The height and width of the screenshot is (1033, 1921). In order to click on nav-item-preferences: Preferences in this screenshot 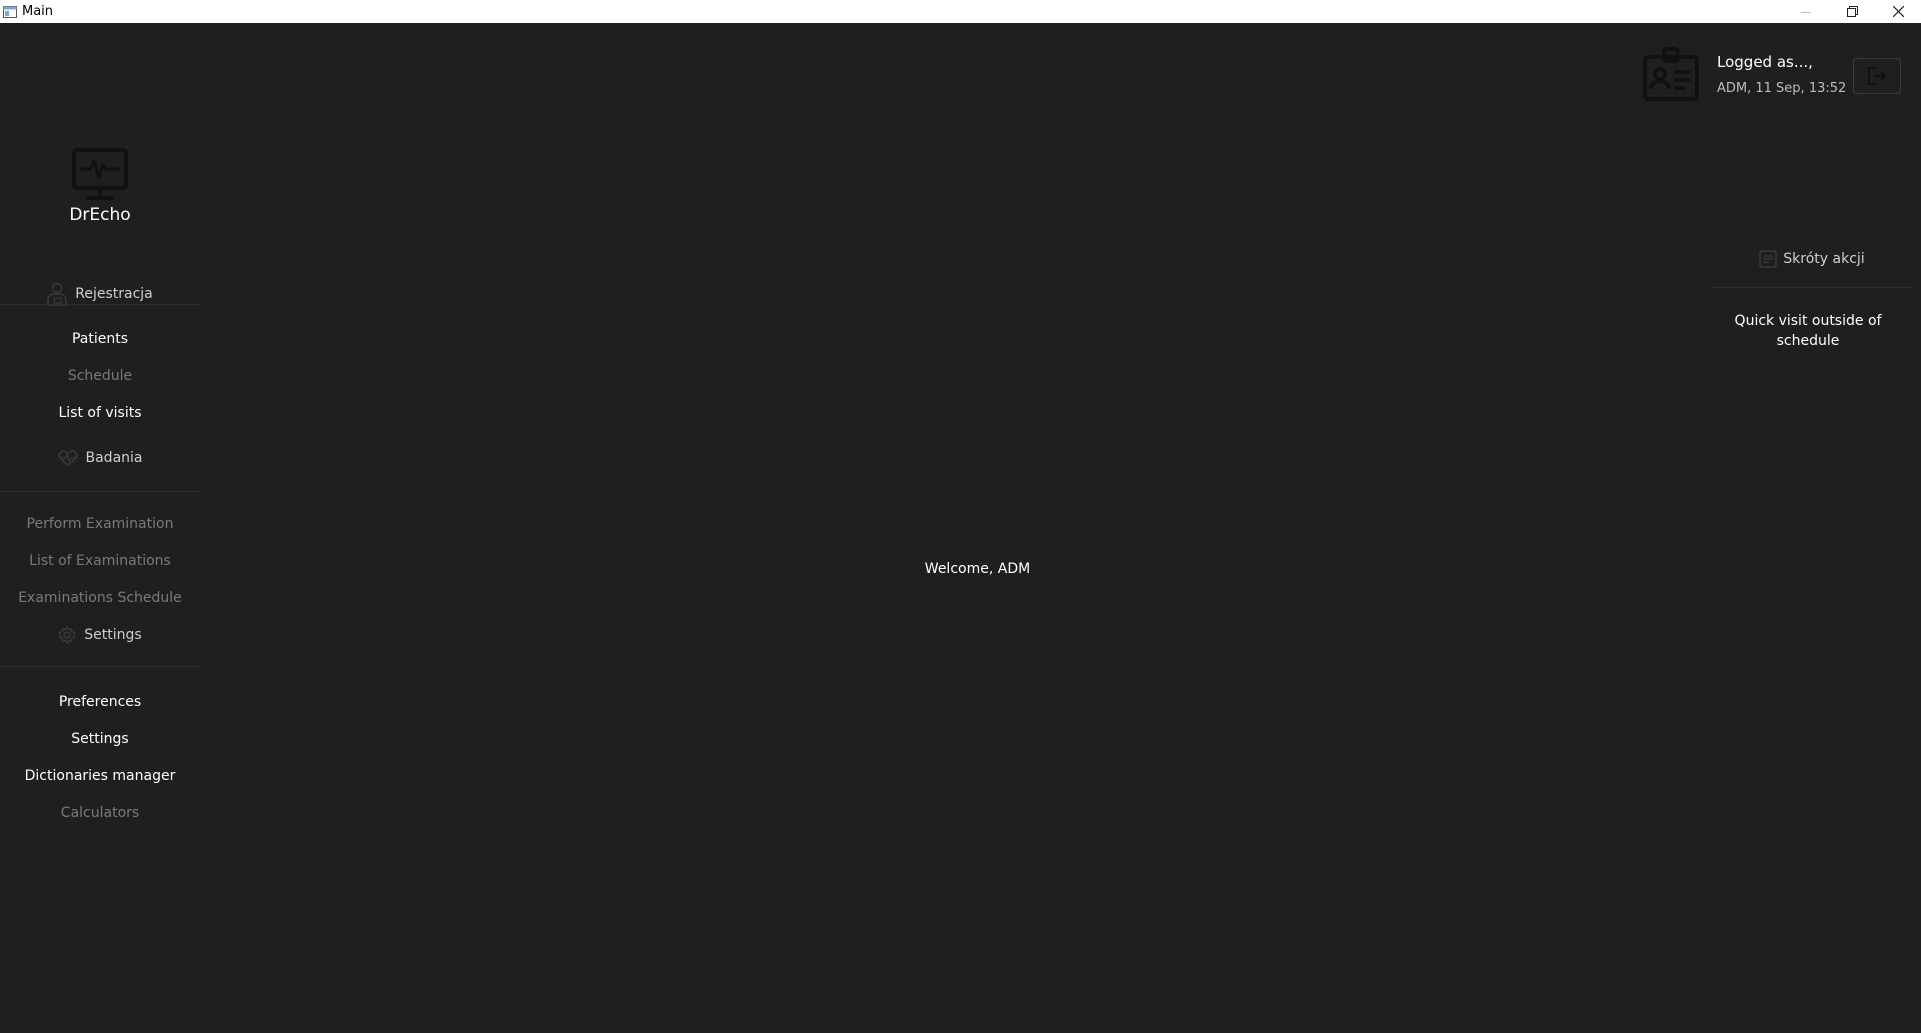, I will do `click(100, 702)`.